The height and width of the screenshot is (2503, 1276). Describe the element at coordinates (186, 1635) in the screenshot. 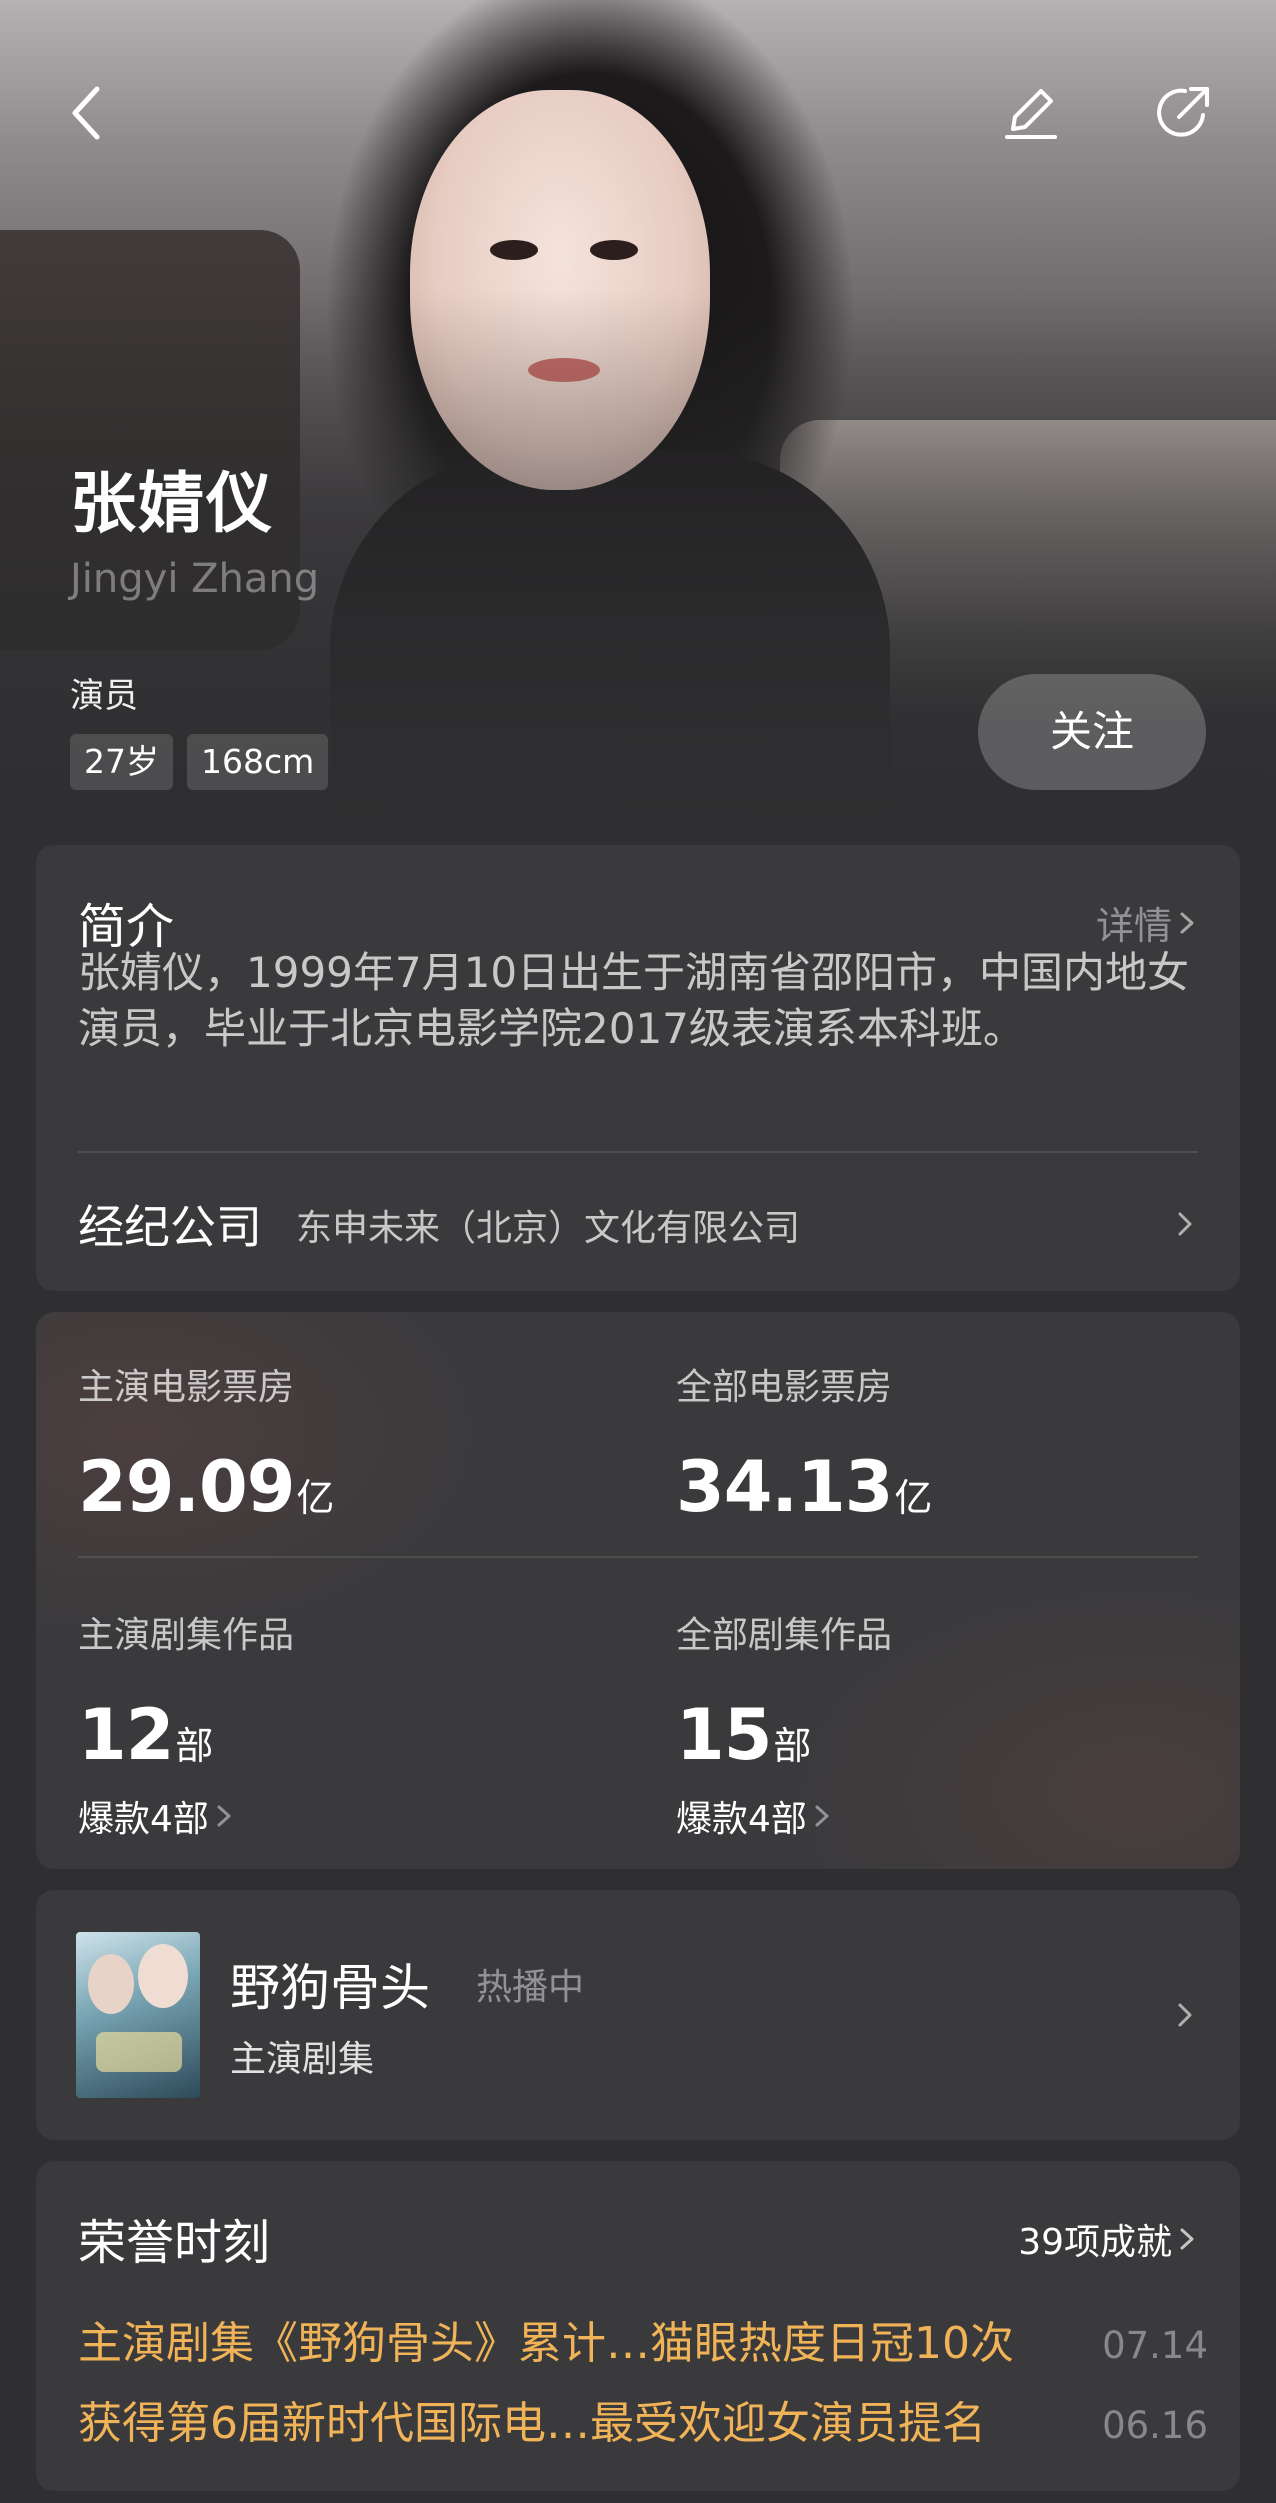

I see `stat-label: 主演剧集作品` at that location.